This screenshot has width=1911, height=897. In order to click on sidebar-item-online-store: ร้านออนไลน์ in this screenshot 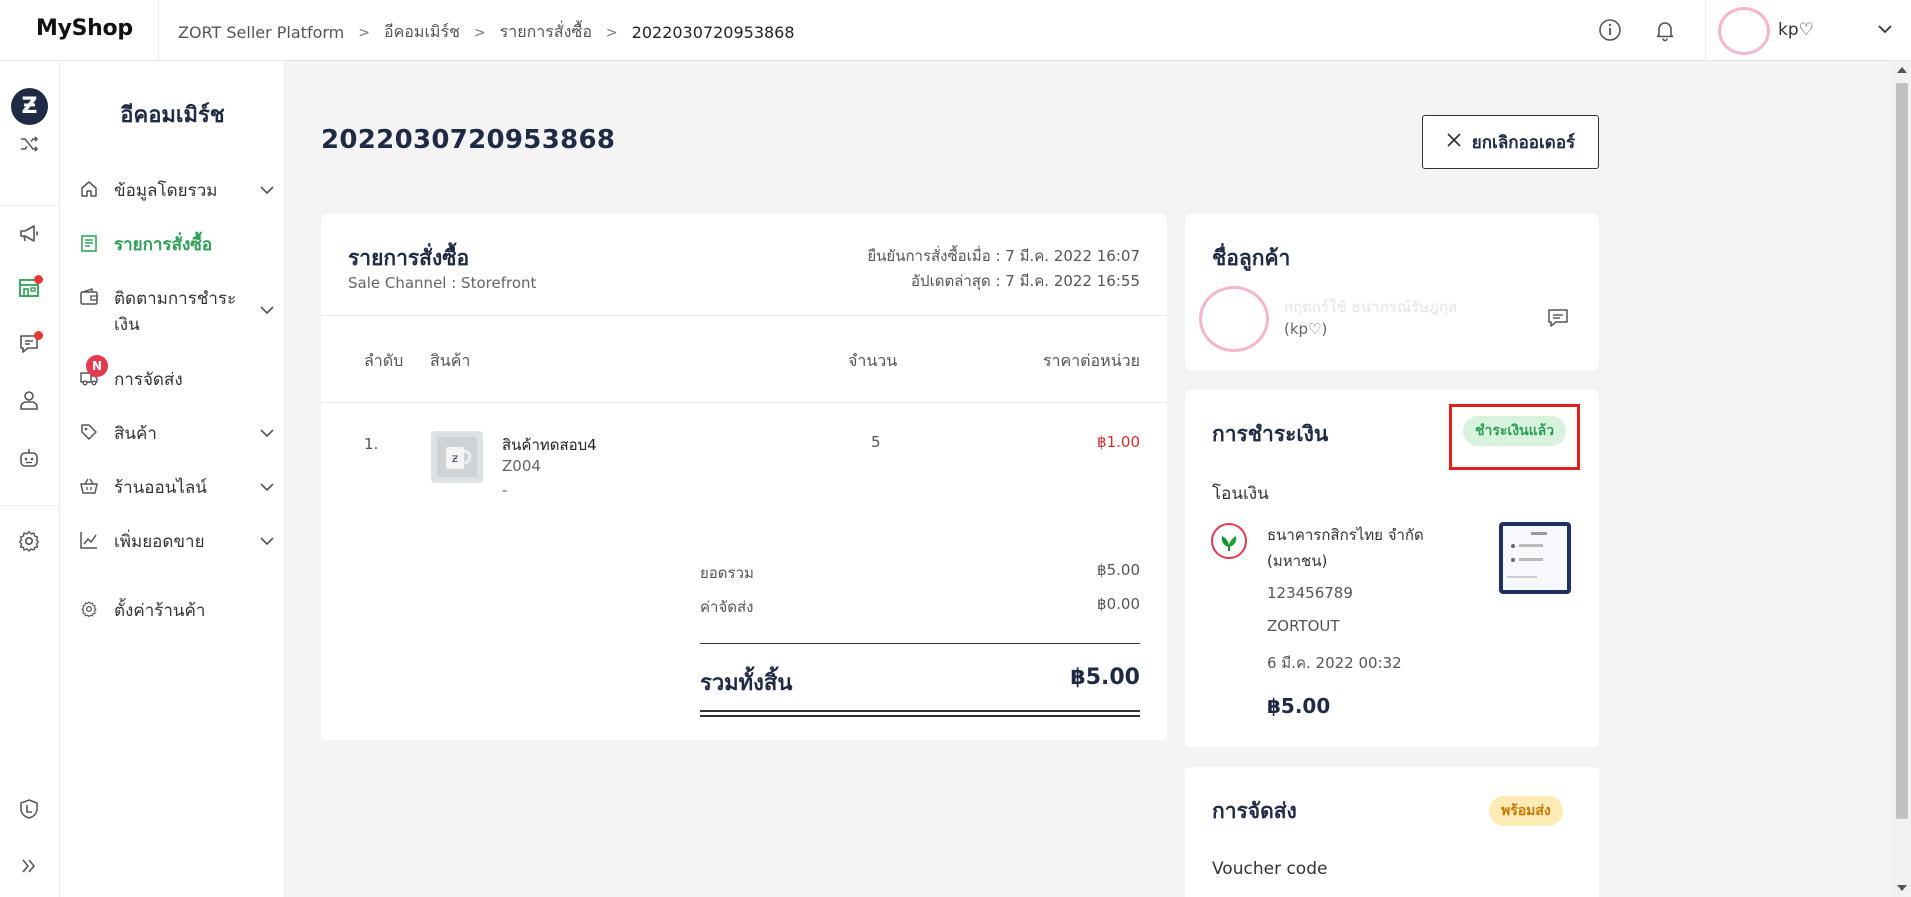, I will do `click(178, 488)`.